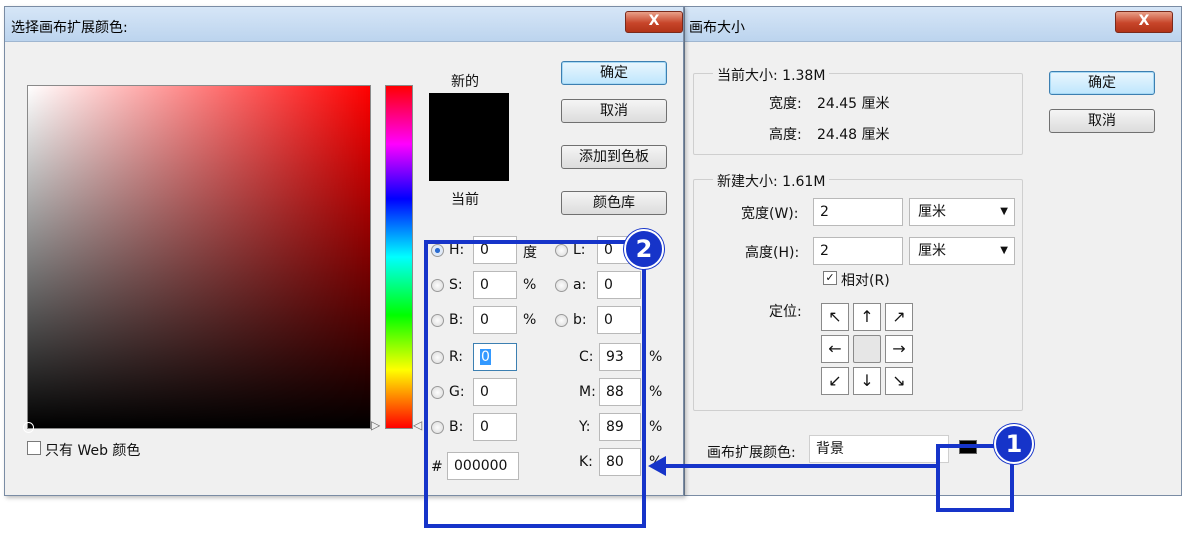  I want to click on arrow-down-right-icon: ↘, so click(899, 380).